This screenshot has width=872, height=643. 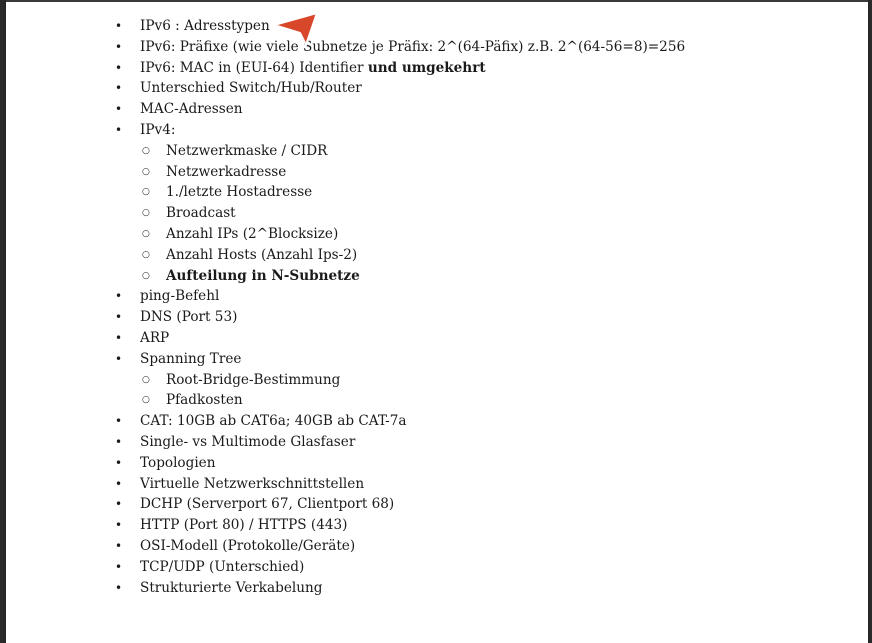 I want to click on list-item: Virtuelle Netzwerkschnittstellen, so click(x=398, y=484).